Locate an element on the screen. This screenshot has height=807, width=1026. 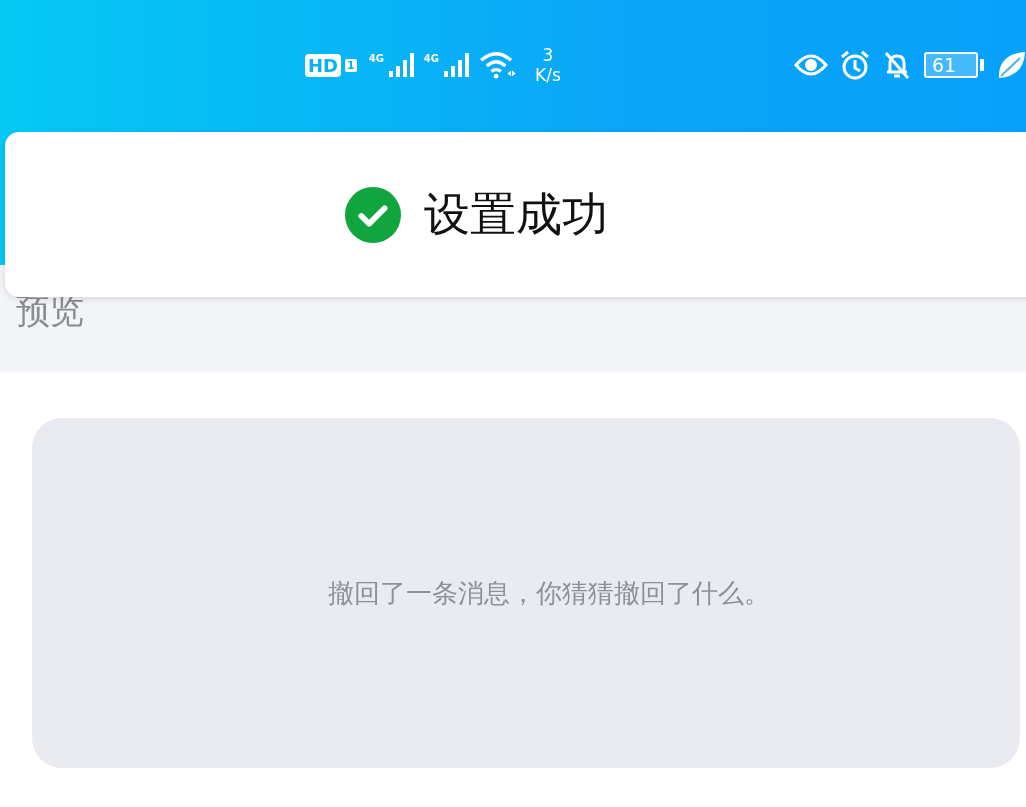
toast-message: 设置成功 is located at coordinates (515, 214).